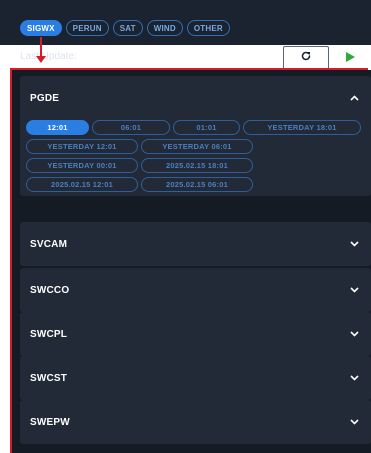  What do you see at coordinates (206, 127) in the screenshot?
I see `time-option: 01:01` at bounding box center [206, 127].